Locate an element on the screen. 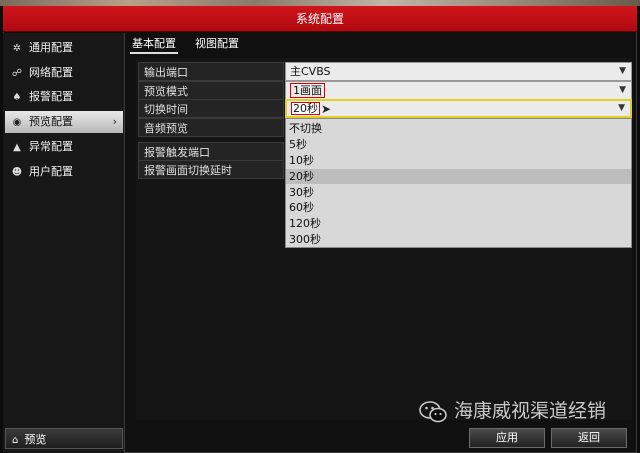  preview-mode-row: 预览模式 1画面 ▼ is located at coordinates (385, 90).